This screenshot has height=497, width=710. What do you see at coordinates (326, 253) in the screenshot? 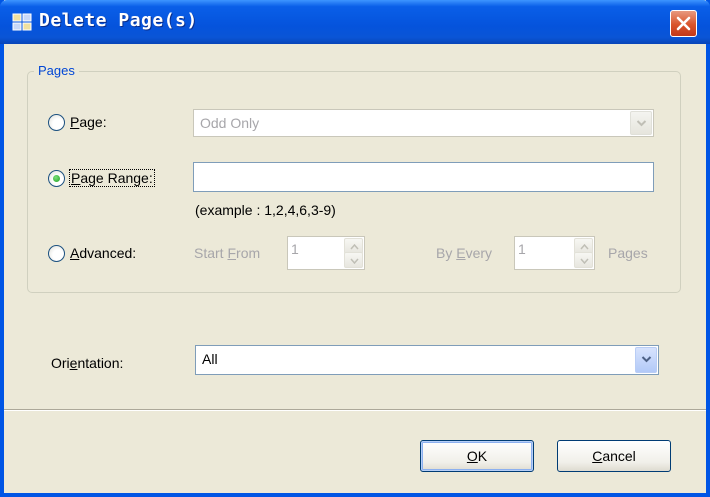
I see `start-from-spinner: 1` at bounding box center [326, 253].